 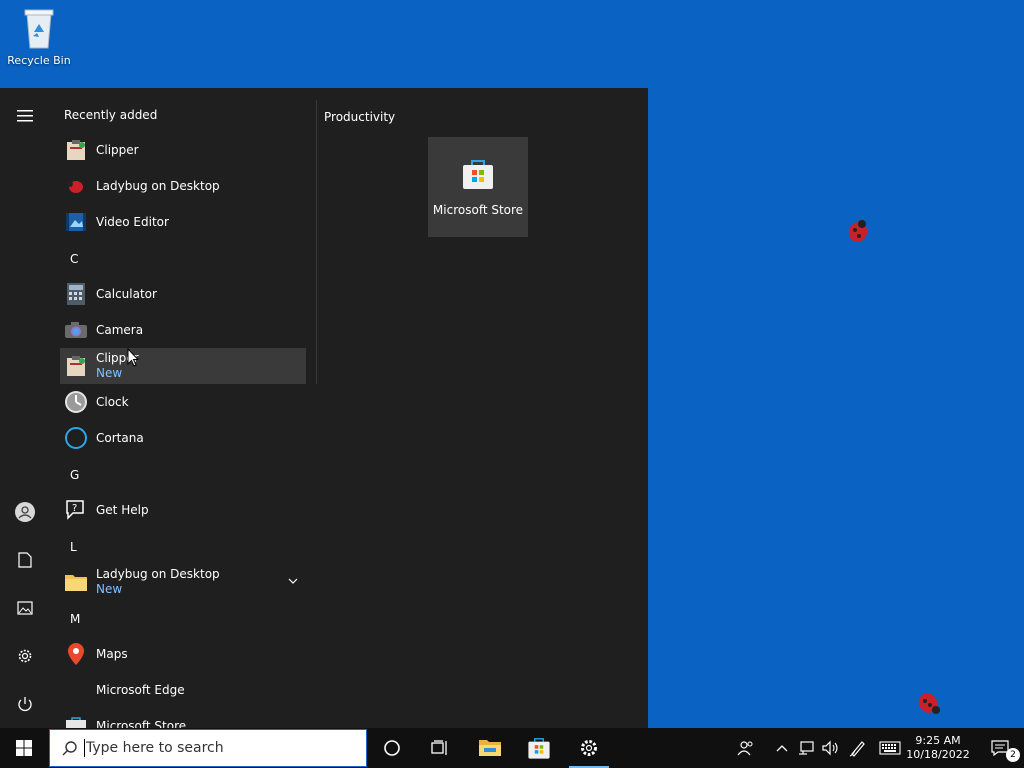 I want to click on folder-icon, so click(x=490, y=748).